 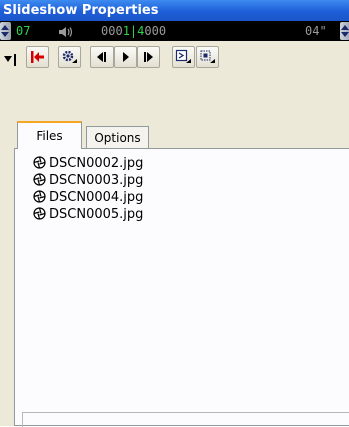 What do you see at coordinates (174, 10) in the screenshot?
I see `window-title-bar: Slideshow Properties` at bounding box center [174, 10].